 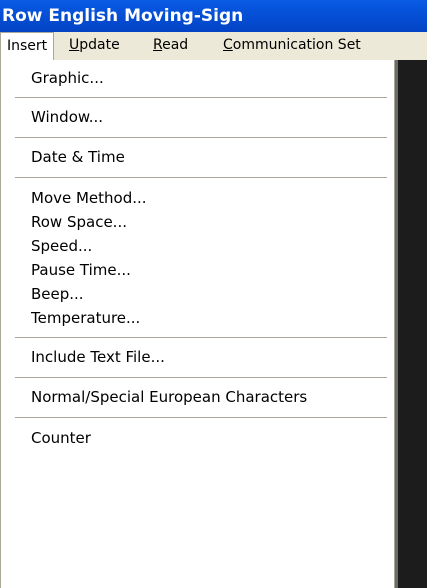 I want to click on menu-read-label: ead, so click(x=175, y=45).